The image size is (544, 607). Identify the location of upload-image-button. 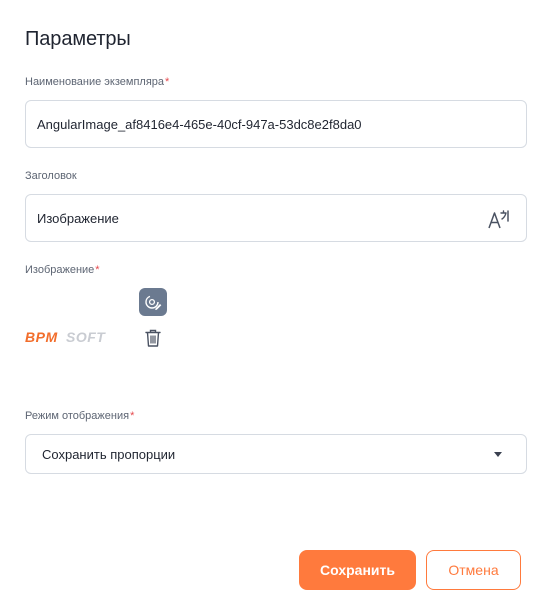
(153, 302).